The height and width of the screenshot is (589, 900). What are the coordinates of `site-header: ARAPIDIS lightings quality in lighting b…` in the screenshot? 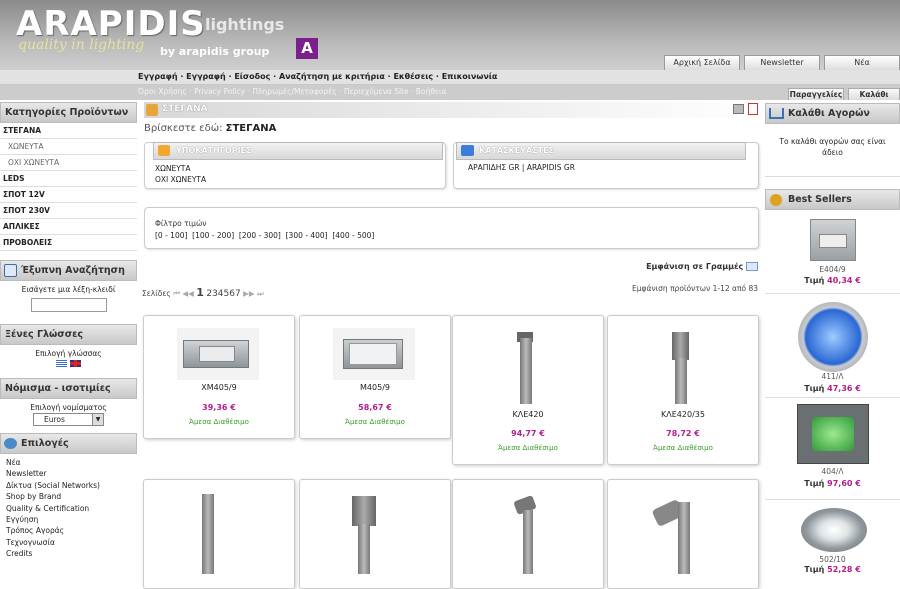 It's located at (450, 35).